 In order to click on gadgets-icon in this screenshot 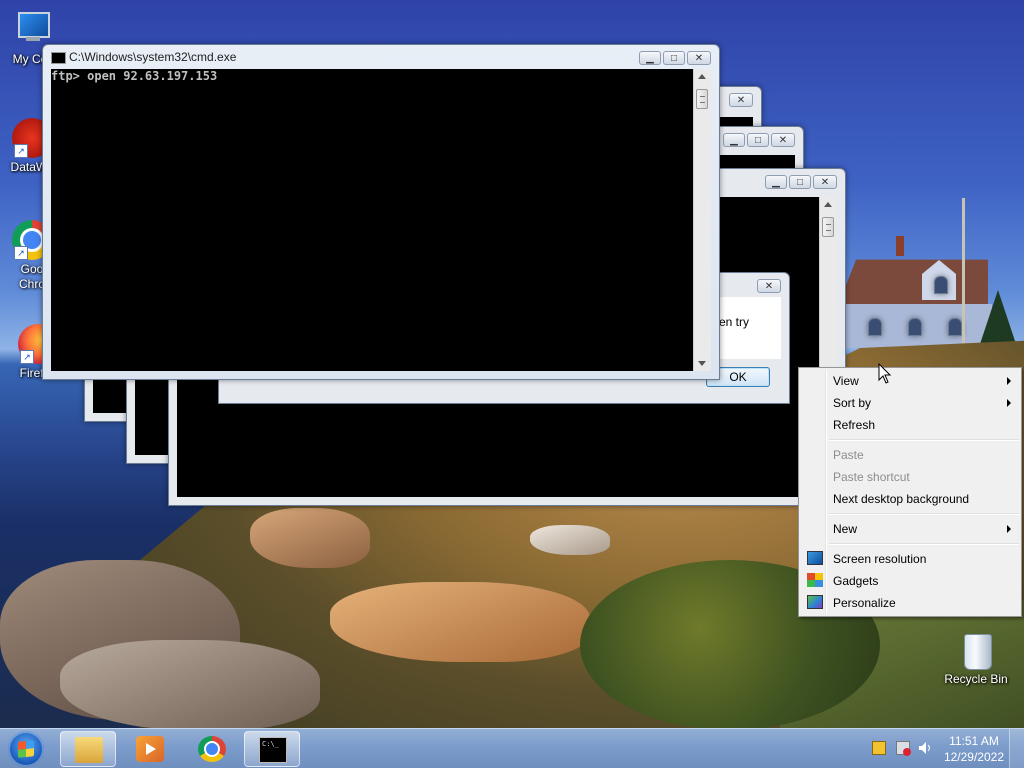, I will do `click(815, 580)`.